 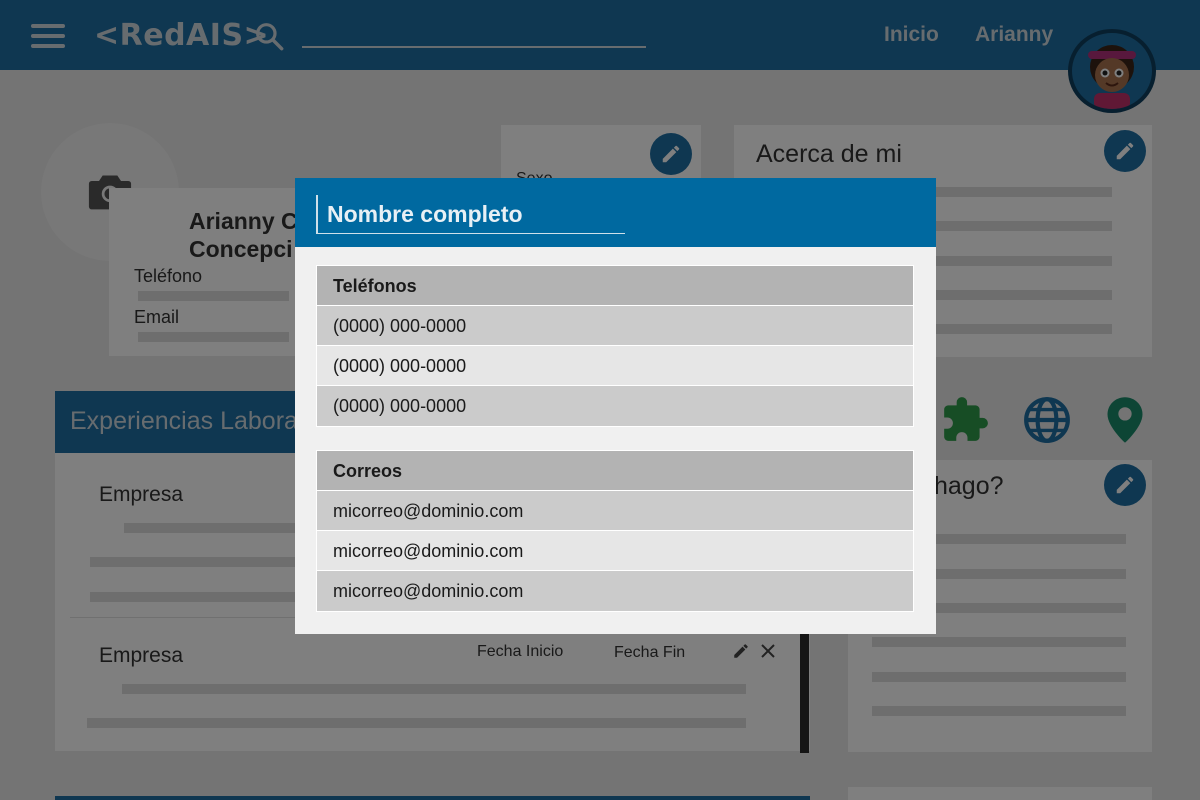 What do you see at coordinates (615, 471) in the screenshot?
I see `emails-table-header: Correos` at bounding box center [615, 471].